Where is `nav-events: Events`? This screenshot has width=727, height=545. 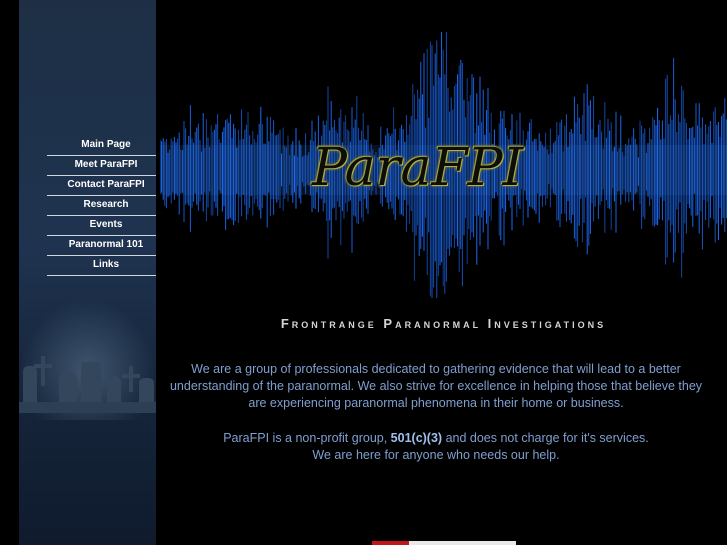
nav-events: Events is located at coordinates (101, 226).